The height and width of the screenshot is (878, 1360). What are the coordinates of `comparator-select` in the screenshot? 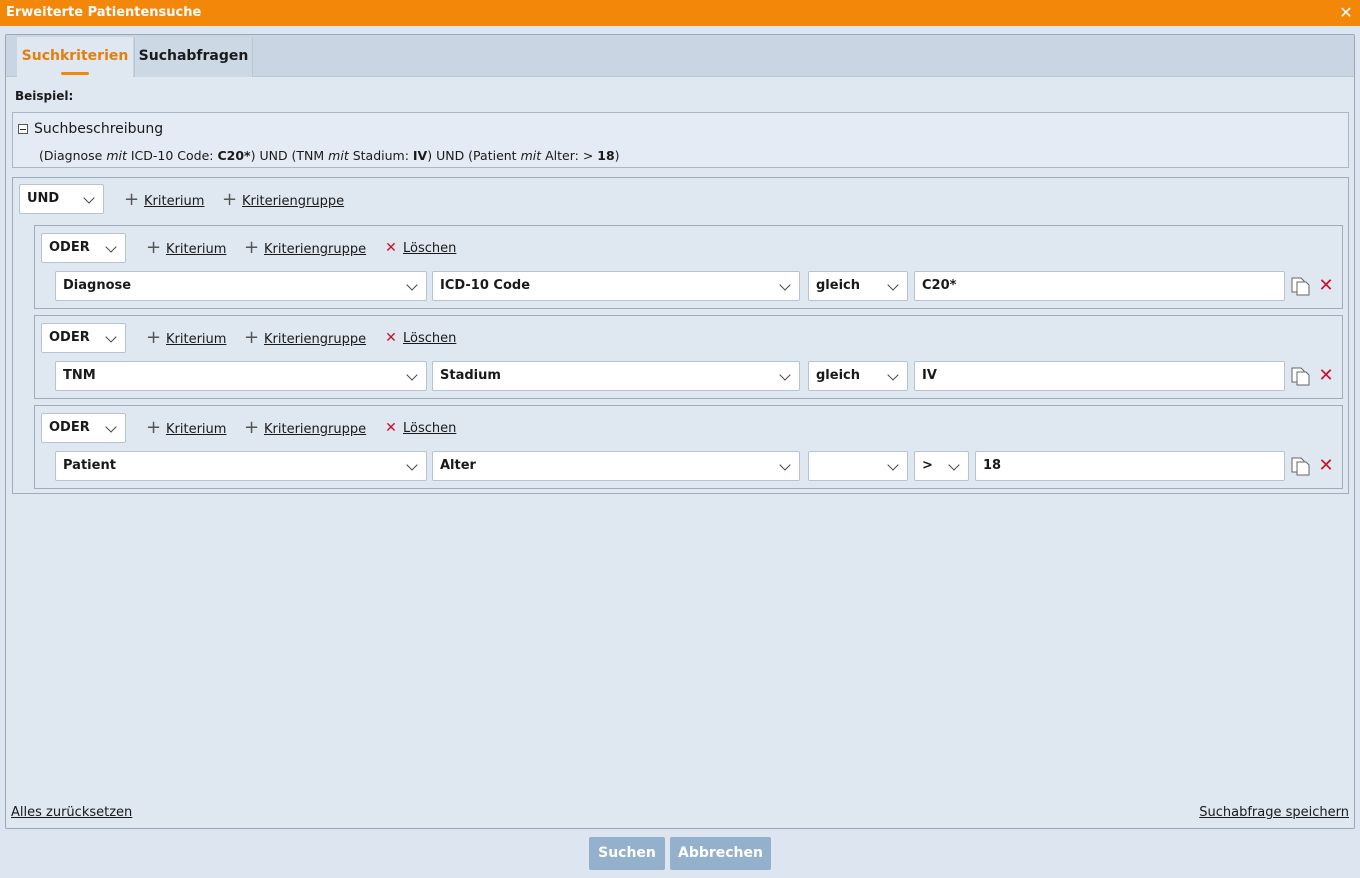 It's located at (858, 466).